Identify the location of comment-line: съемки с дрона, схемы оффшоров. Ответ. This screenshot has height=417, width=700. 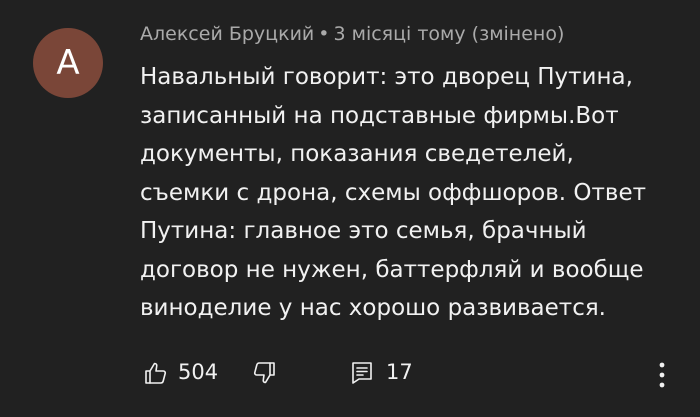
(393, 192).